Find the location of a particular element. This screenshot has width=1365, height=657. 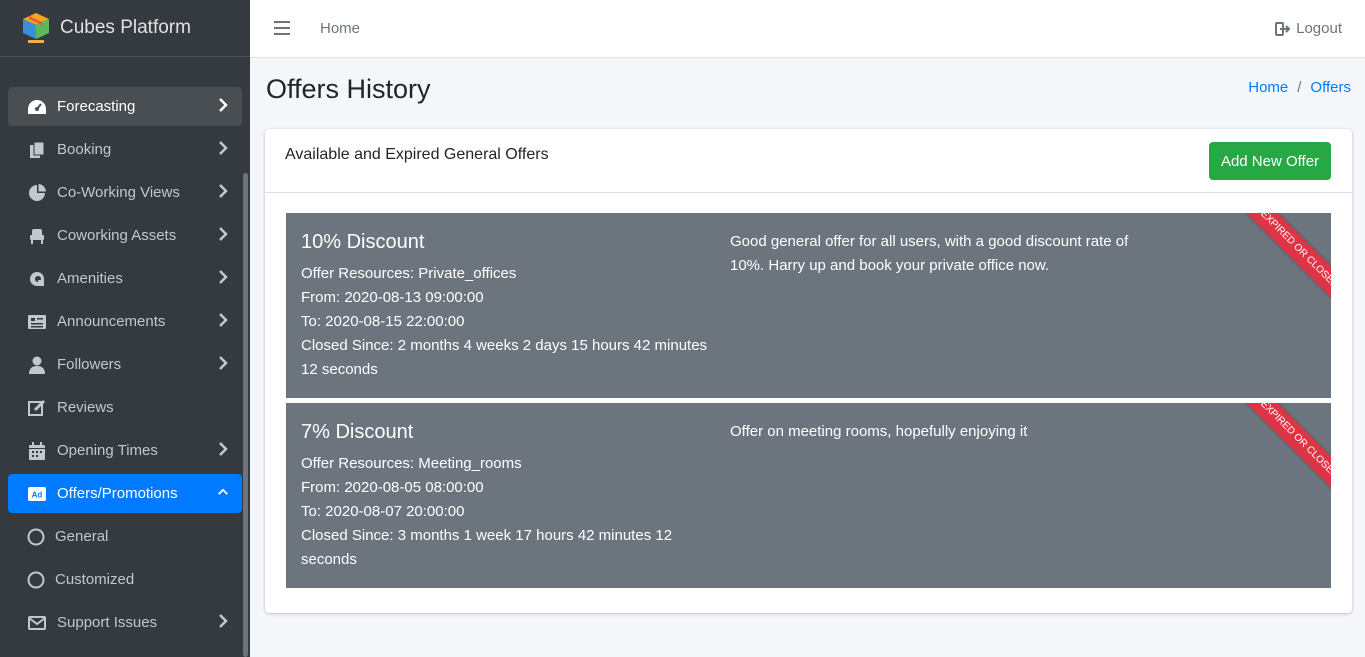

sidebar-item-label: Coworking Assets is located at coordinates (117, 235).